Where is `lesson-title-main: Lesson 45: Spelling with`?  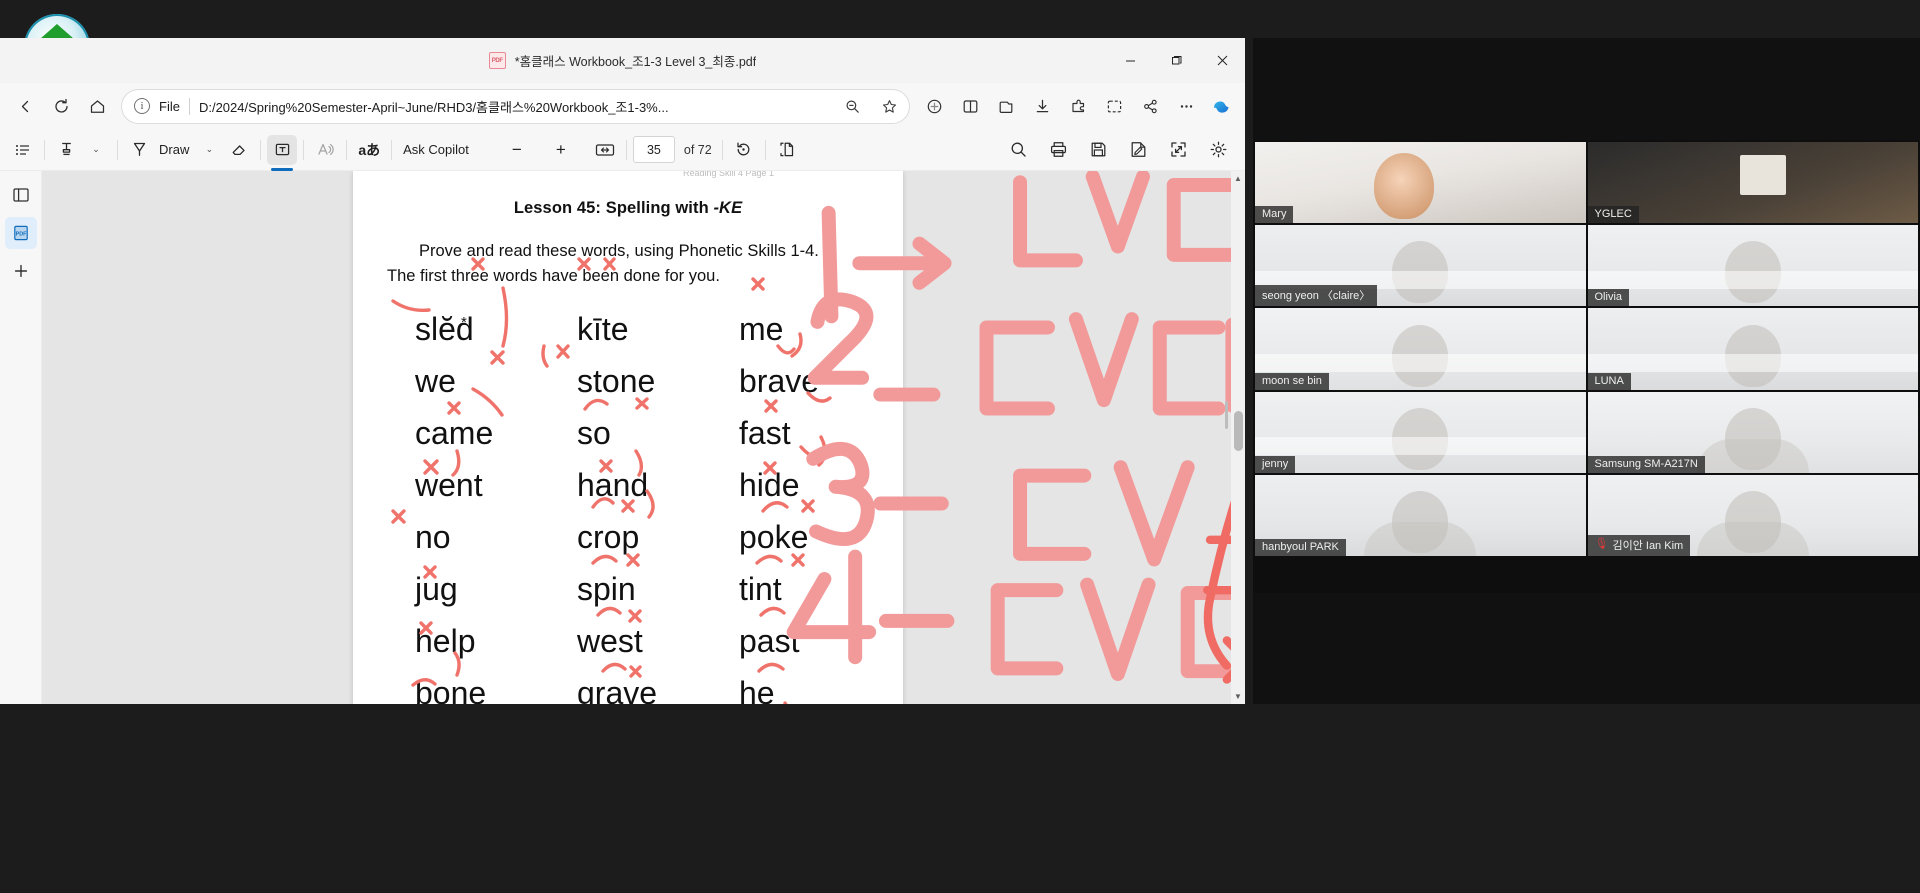
lesson-title-main: Lesson 45: Spelling with is located at coordinates (613, 208).